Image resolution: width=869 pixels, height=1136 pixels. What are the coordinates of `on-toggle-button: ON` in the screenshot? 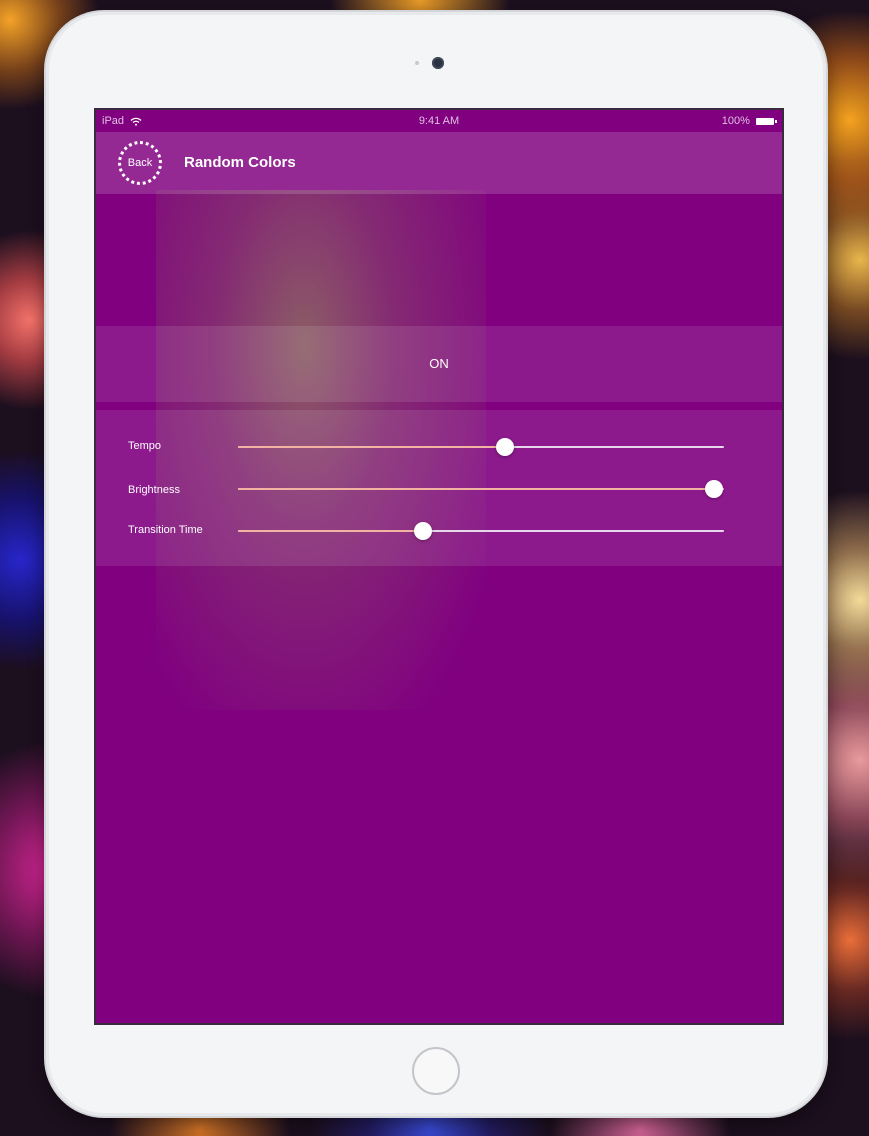 It's located at (439, 364).